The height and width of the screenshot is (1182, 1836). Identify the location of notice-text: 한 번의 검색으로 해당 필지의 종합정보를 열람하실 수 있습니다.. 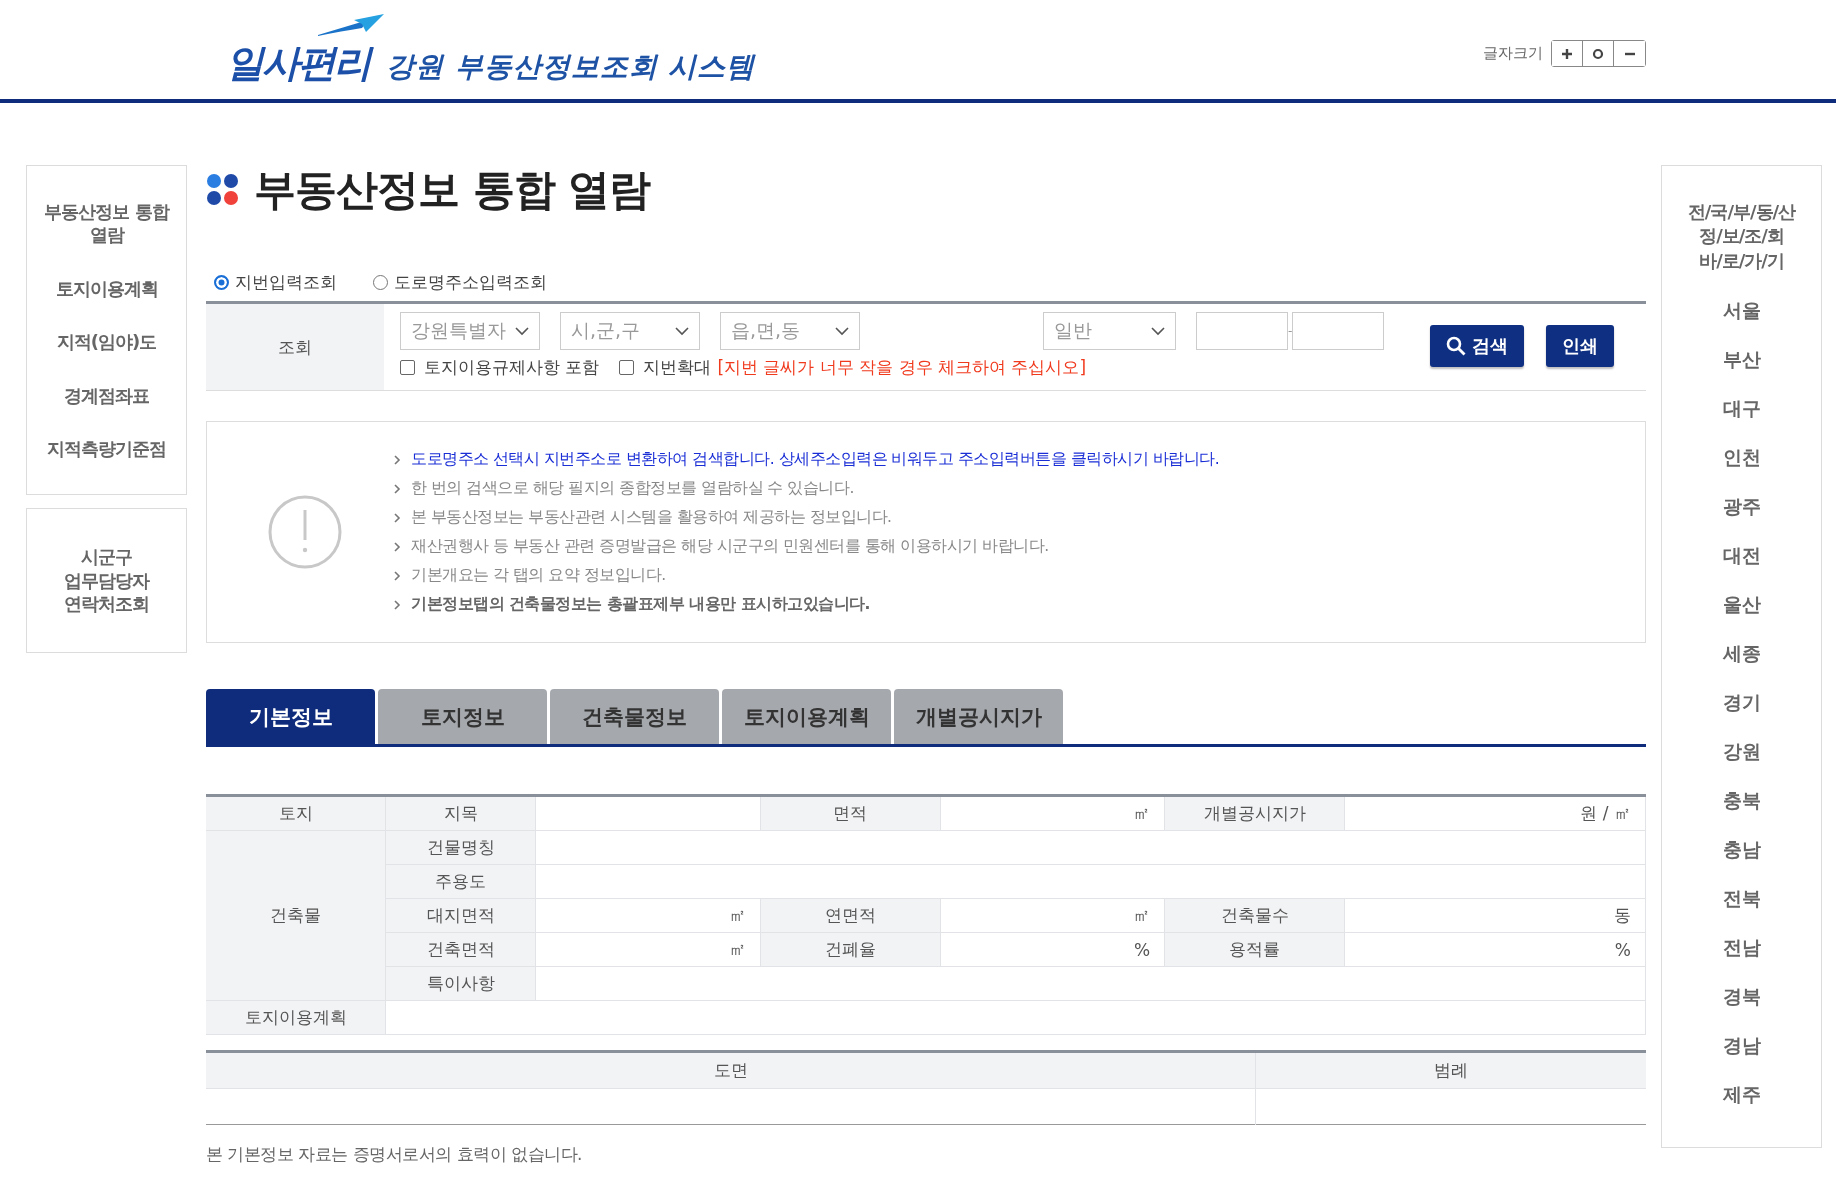
(632, 488).